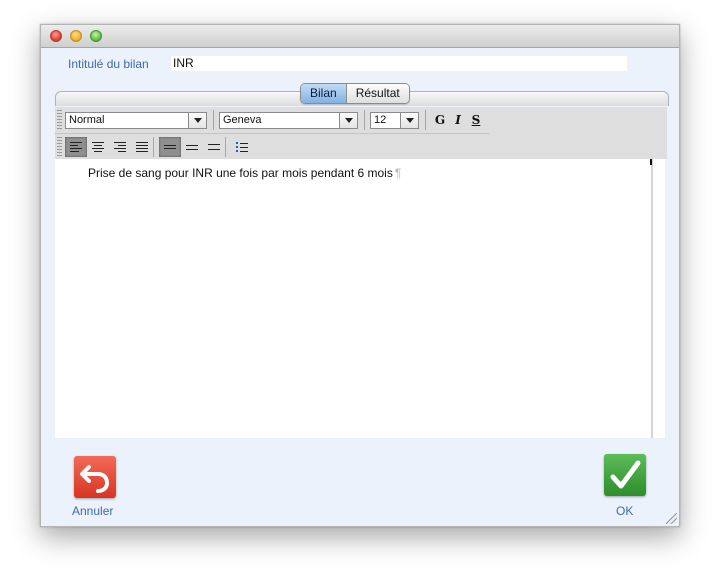  What do you see at coordinates (377, 93) in the screenshot?
I see `tab-resultat: Résultat` at bounding box center [377, 93].